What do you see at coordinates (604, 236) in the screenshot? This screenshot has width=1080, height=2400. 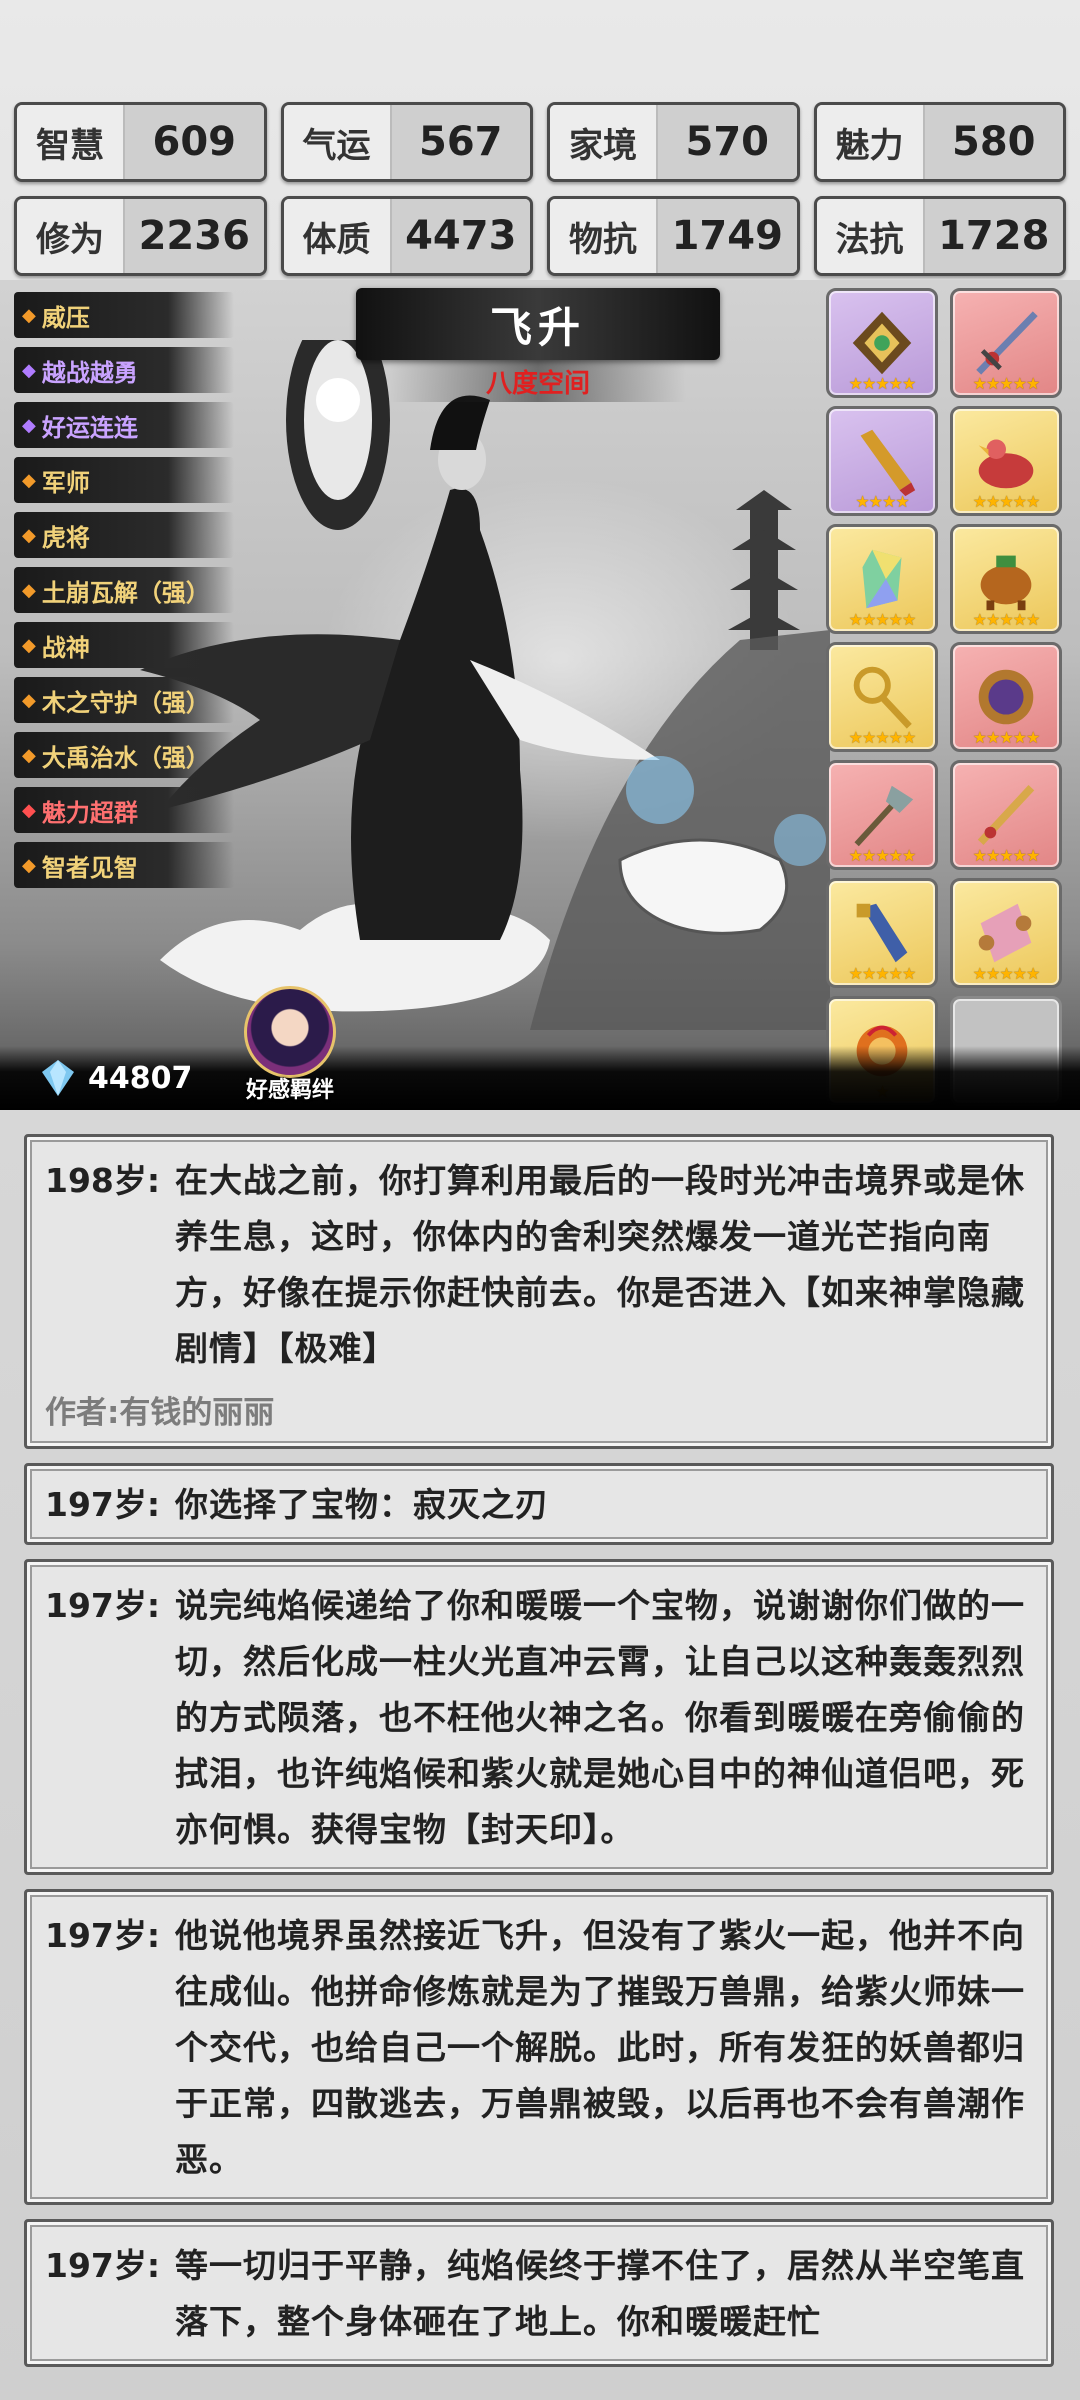 I see `stat-label: 物抗` at bounding box center [604, 236].